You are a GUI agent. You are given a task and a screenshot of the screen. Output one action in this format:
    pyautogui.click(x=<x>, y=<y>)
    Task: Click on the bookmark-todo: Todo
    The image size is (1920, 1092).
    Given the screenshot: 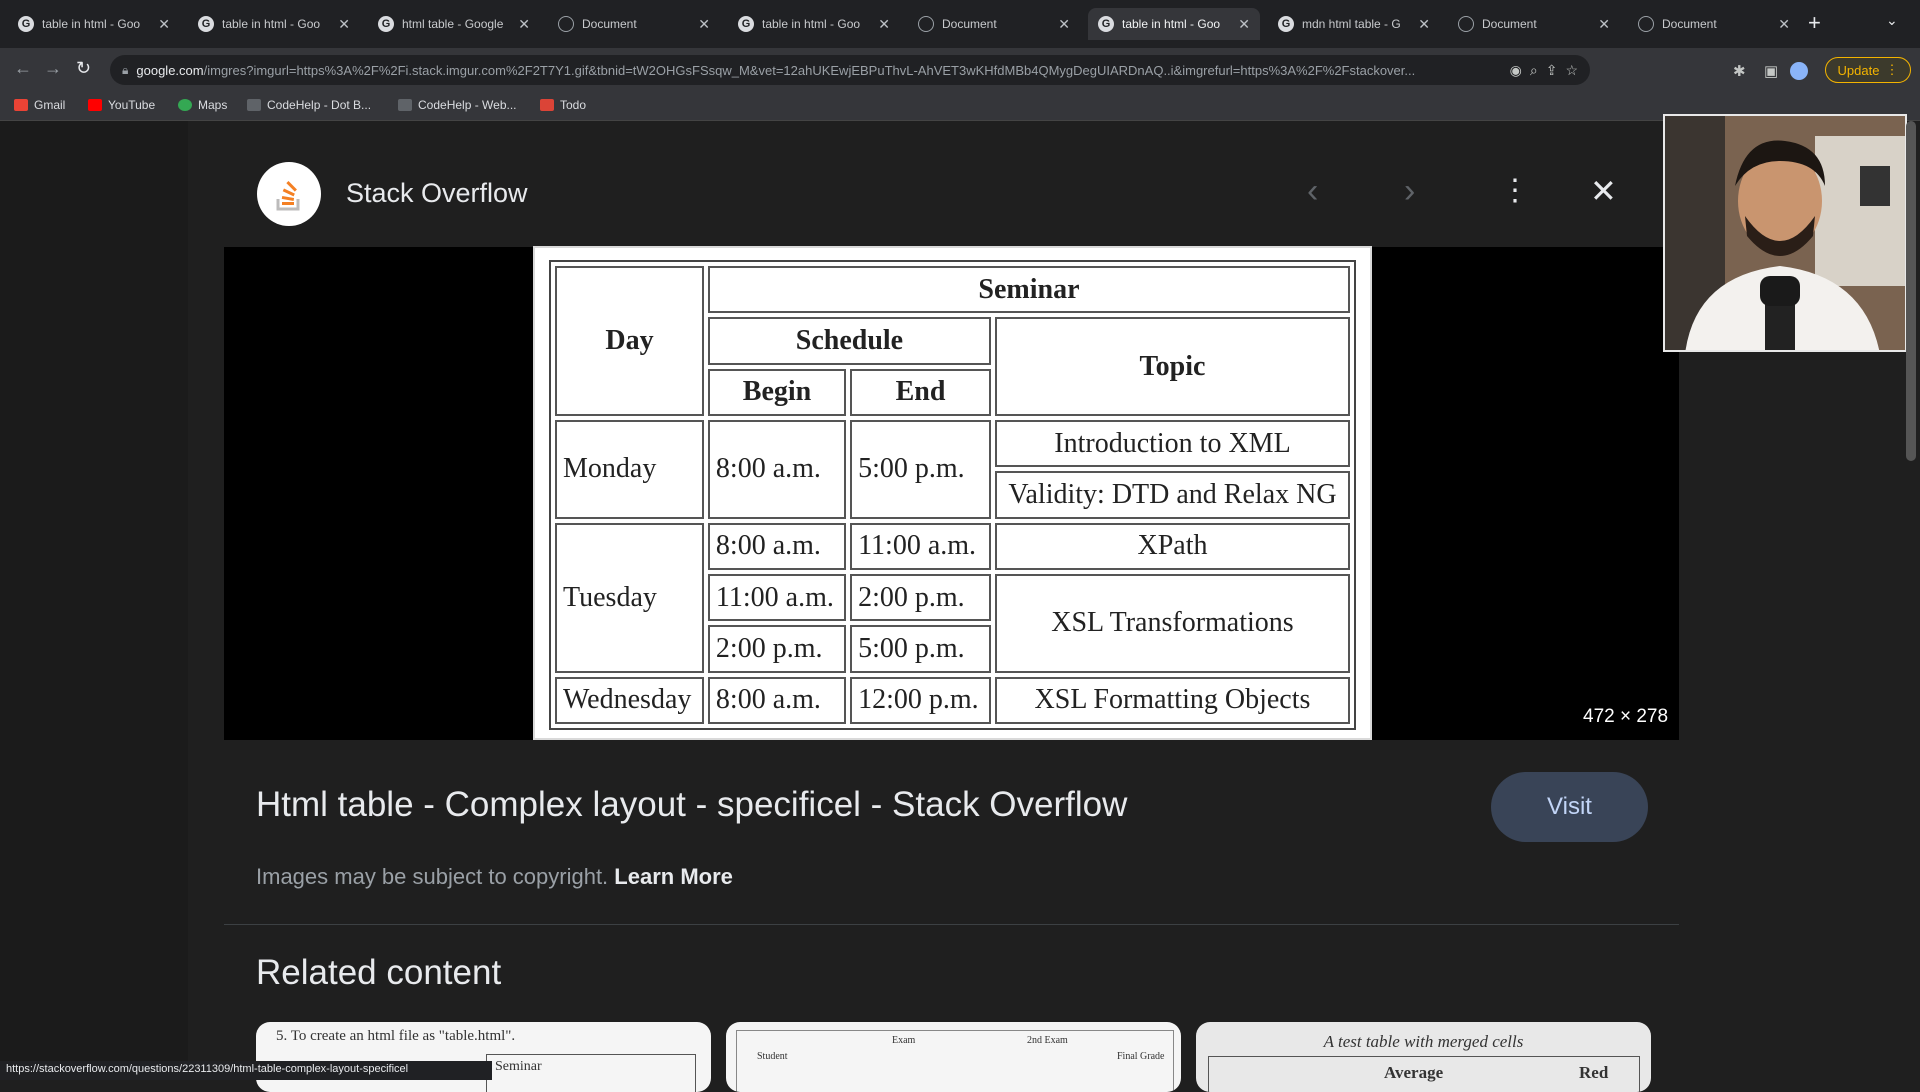 What is the action you would take?
    pyautogui.click(x=563, y=105)
    